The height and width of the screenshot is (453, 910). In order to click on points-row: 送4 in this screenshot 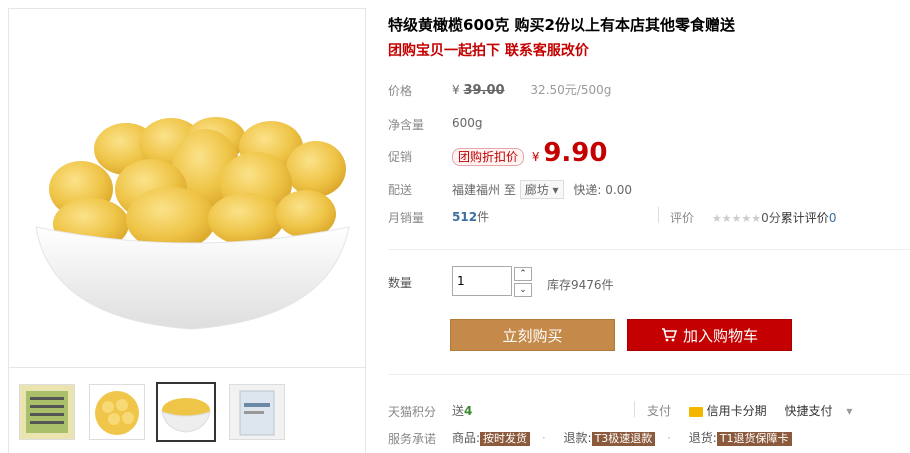, I will do `click(462, 410)`.